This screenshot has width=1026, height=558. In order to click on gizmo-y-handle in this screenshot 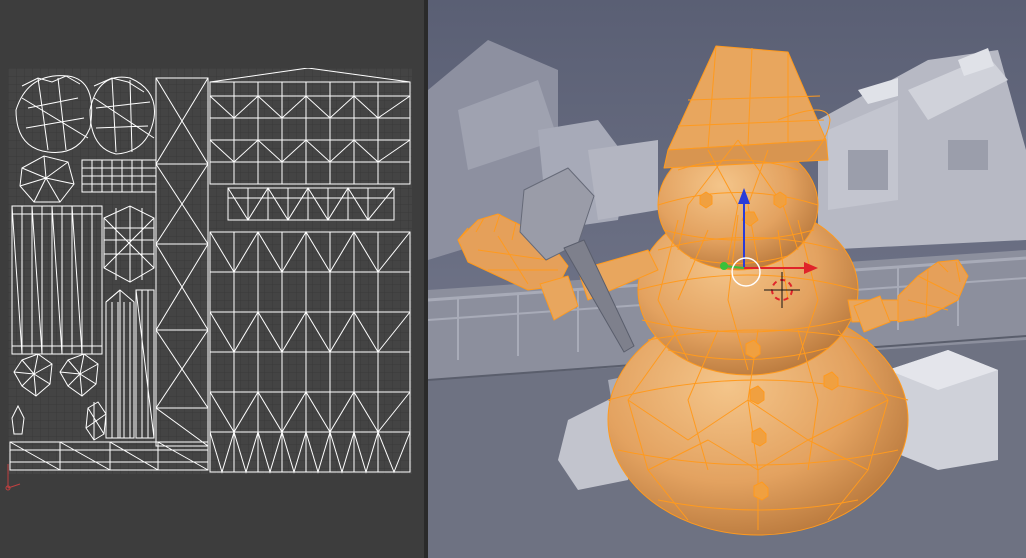, I will do `click(724, 266)`.